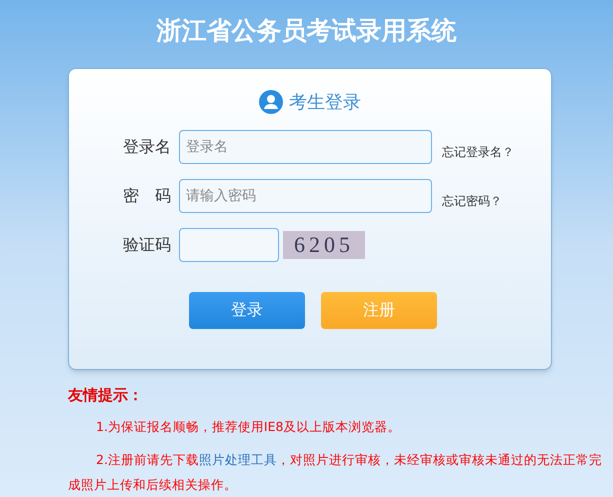  What do you see at coordinates (229, 245) in the screenshot?
I see `captcha-field` at bounding box center [229, 245].